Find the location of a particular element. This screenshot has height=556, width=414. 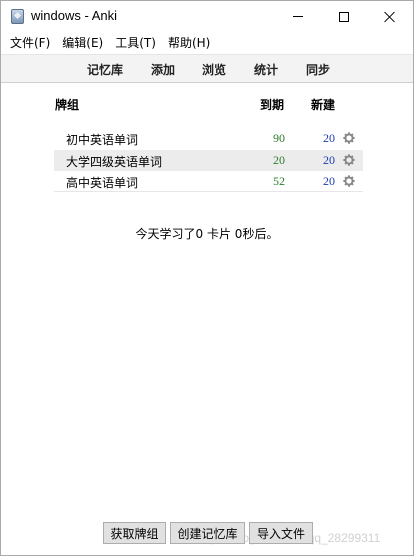

title-bar: windows - Anki is located at coordinates (207, 16).